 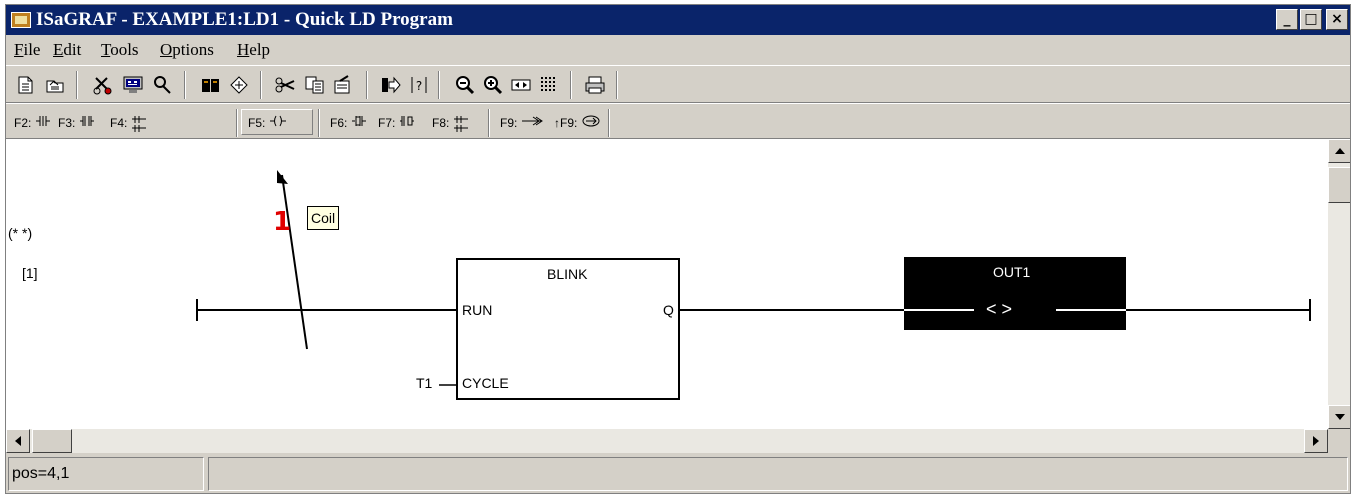 What do you see at coordinates (1287, 19) in the screenshot?
I see `minimize-button: _` at bounding box center [1287, 19].